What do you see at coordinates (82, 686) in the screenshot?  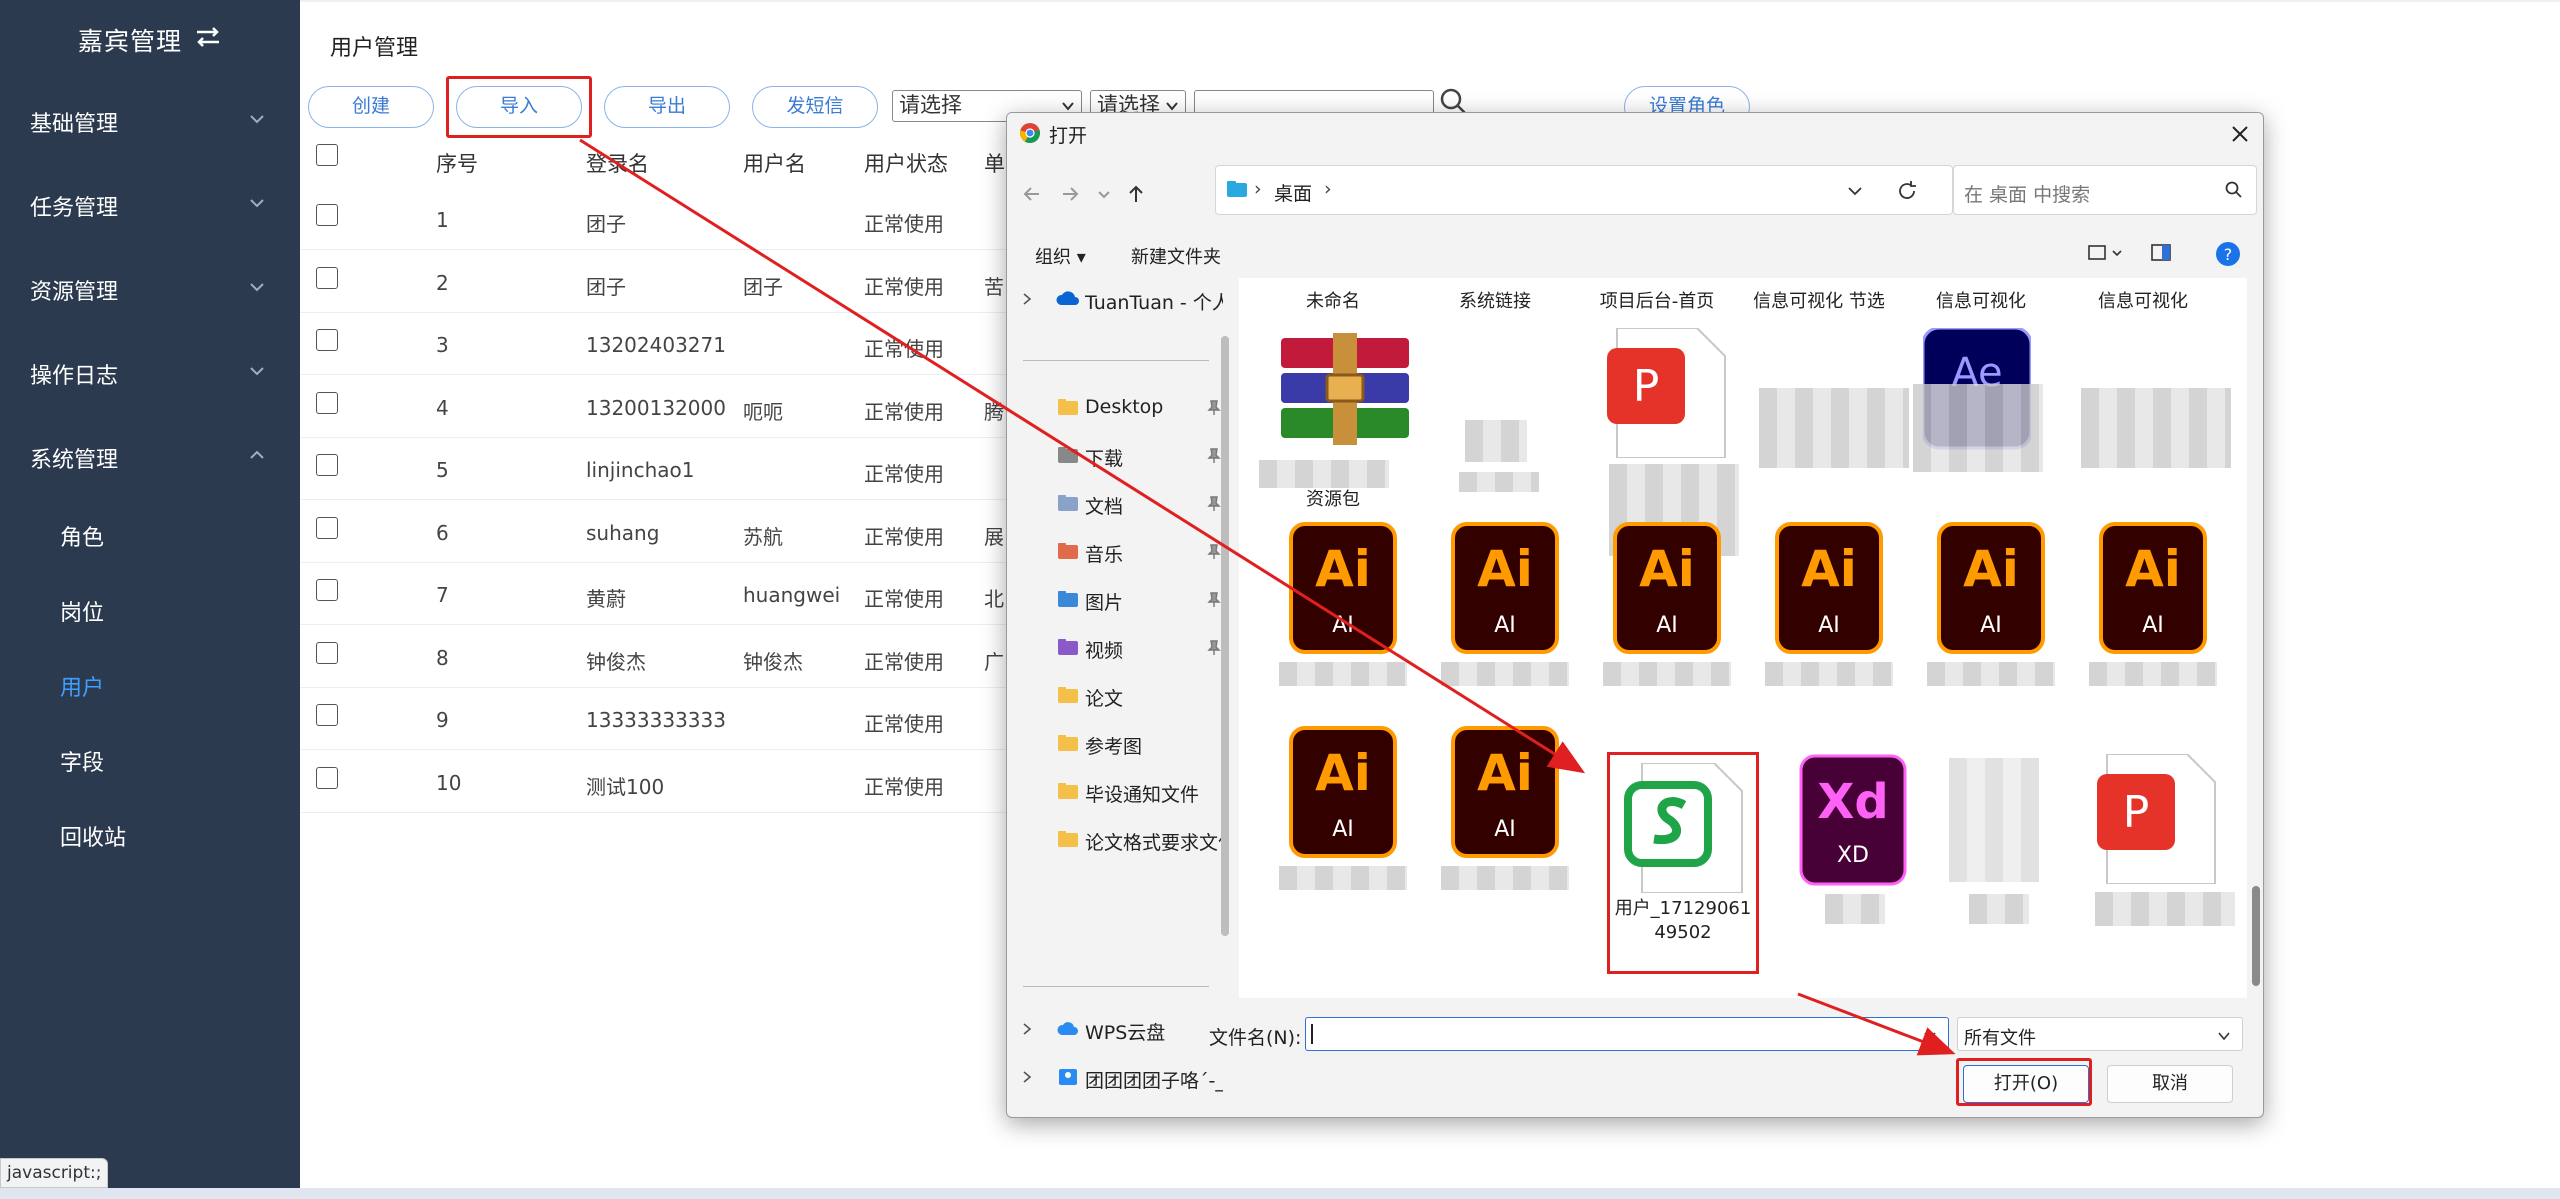 I see `submenu-user: 用户` at bounding box center [82, 686].